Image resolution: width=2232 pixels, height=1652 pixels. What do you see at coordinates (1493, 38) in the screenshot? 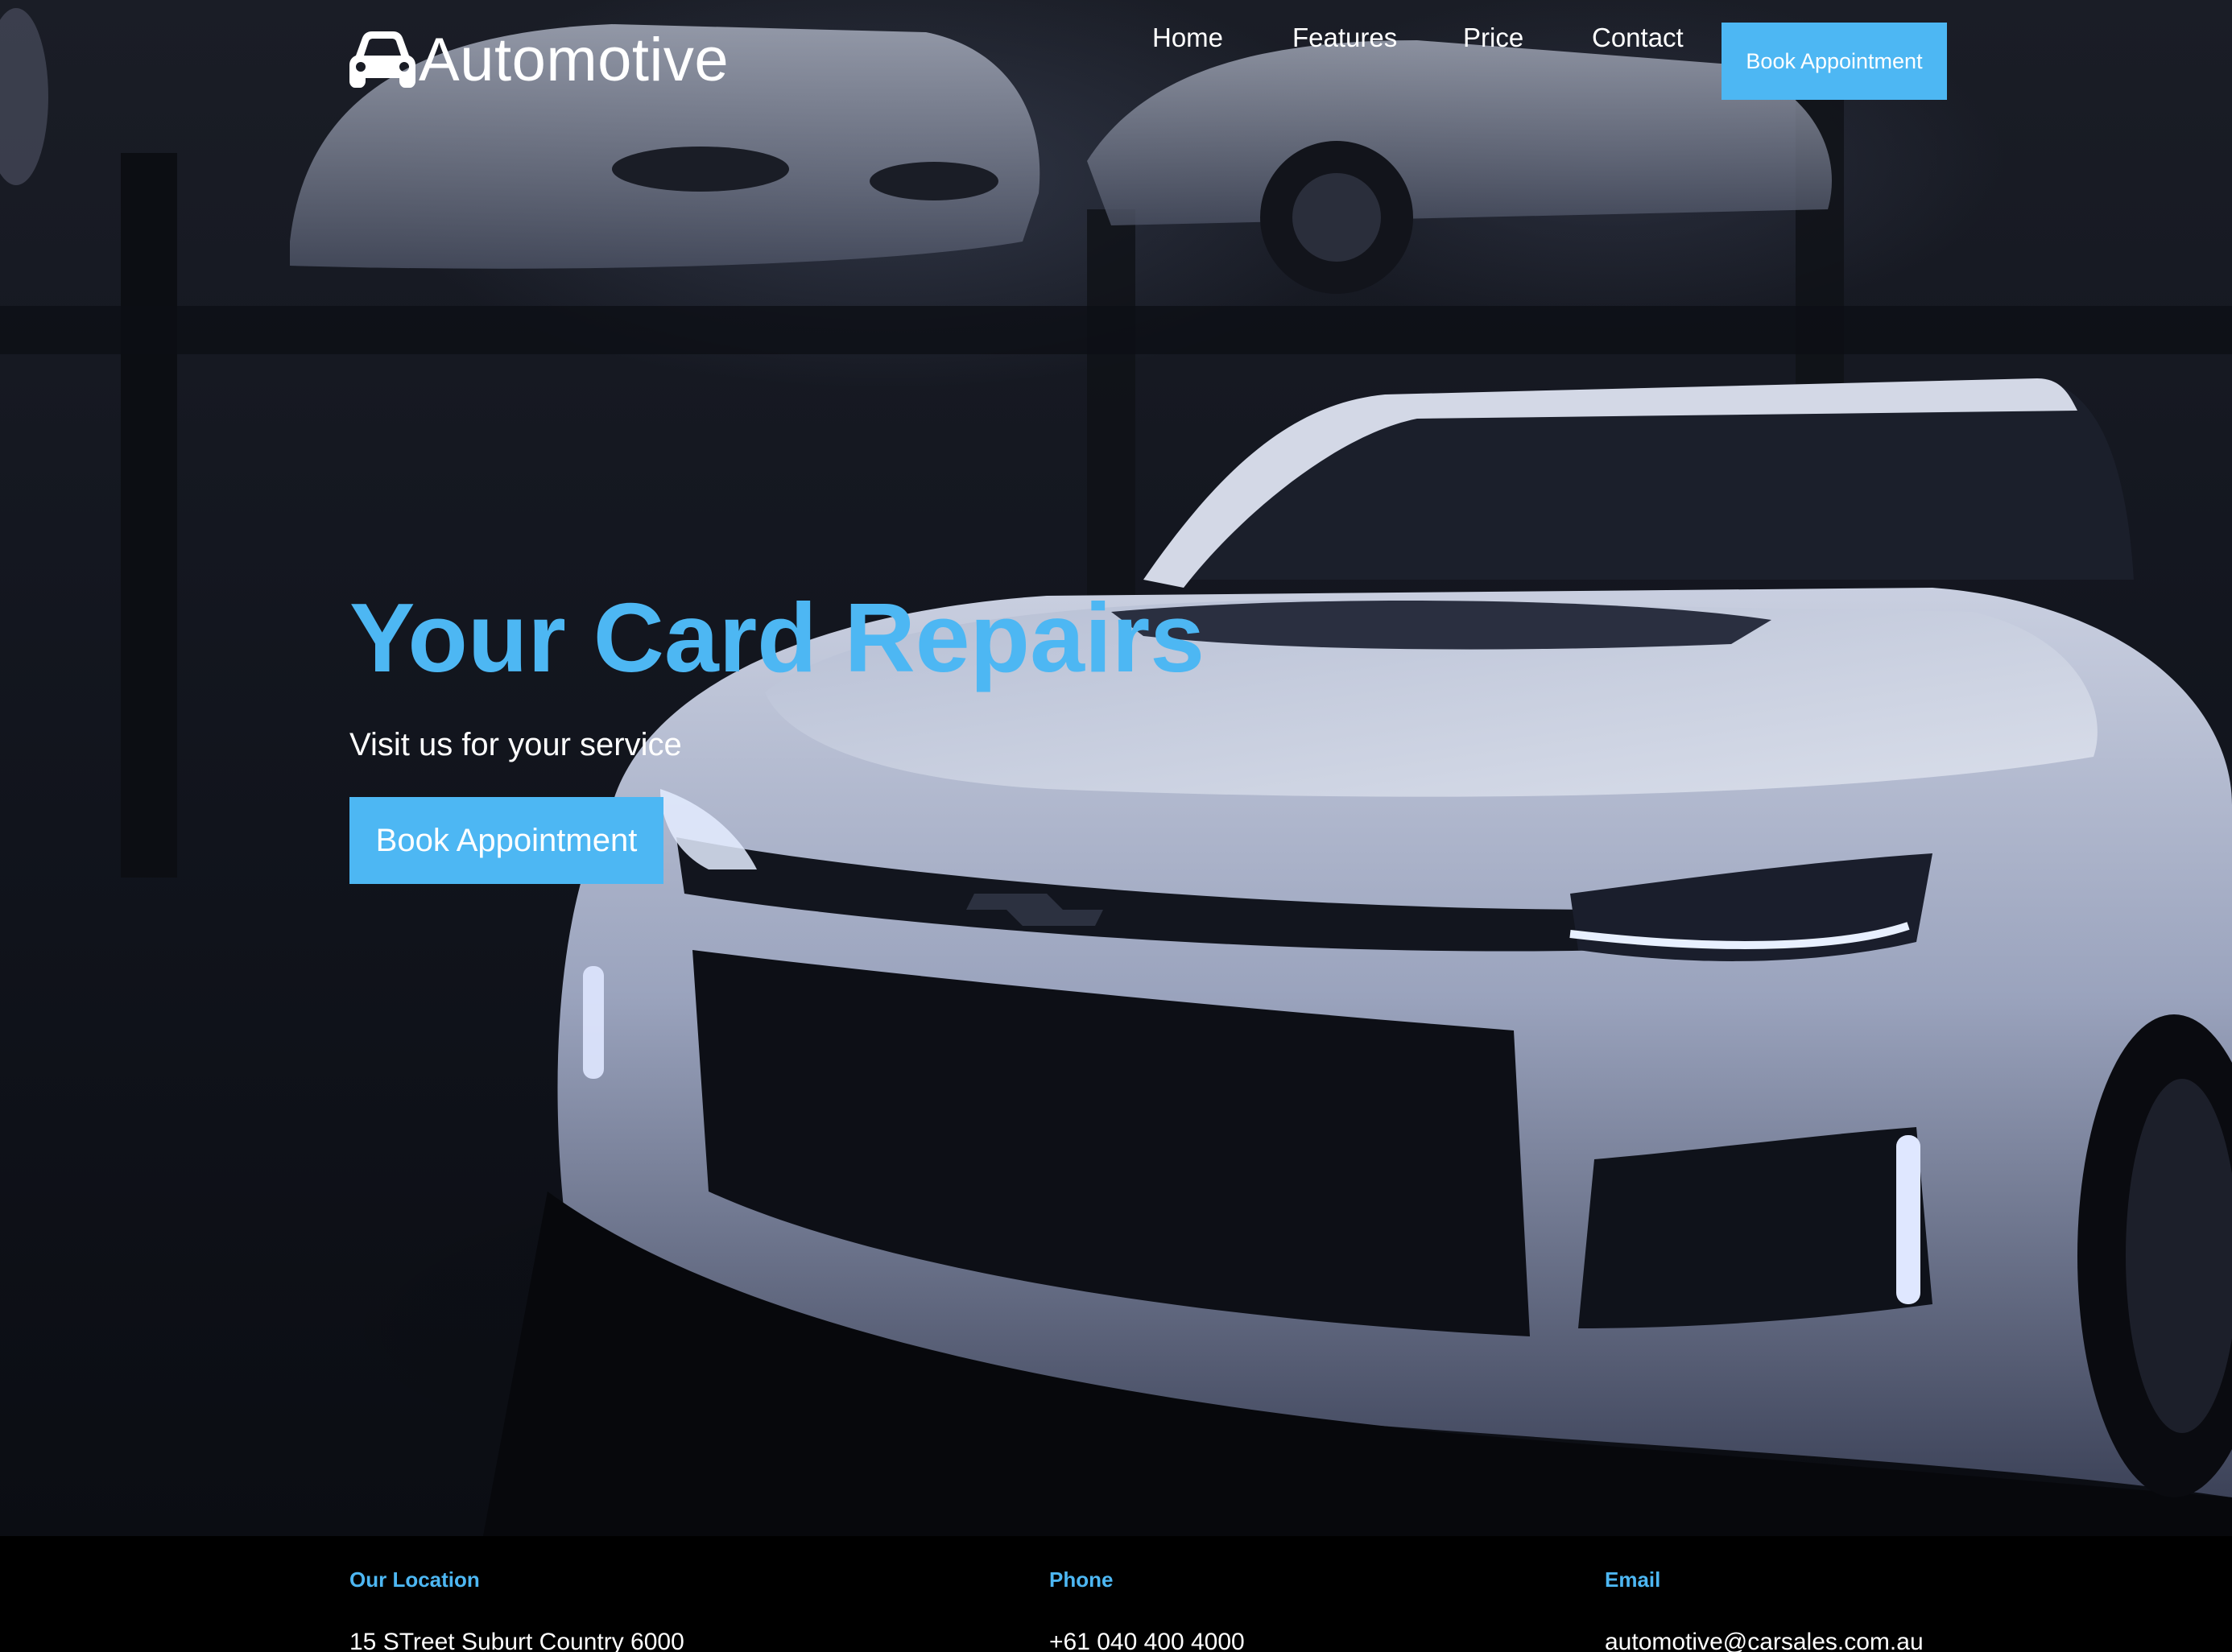
I see `nav-link-price: Price` at bounding box center [1493, 38].